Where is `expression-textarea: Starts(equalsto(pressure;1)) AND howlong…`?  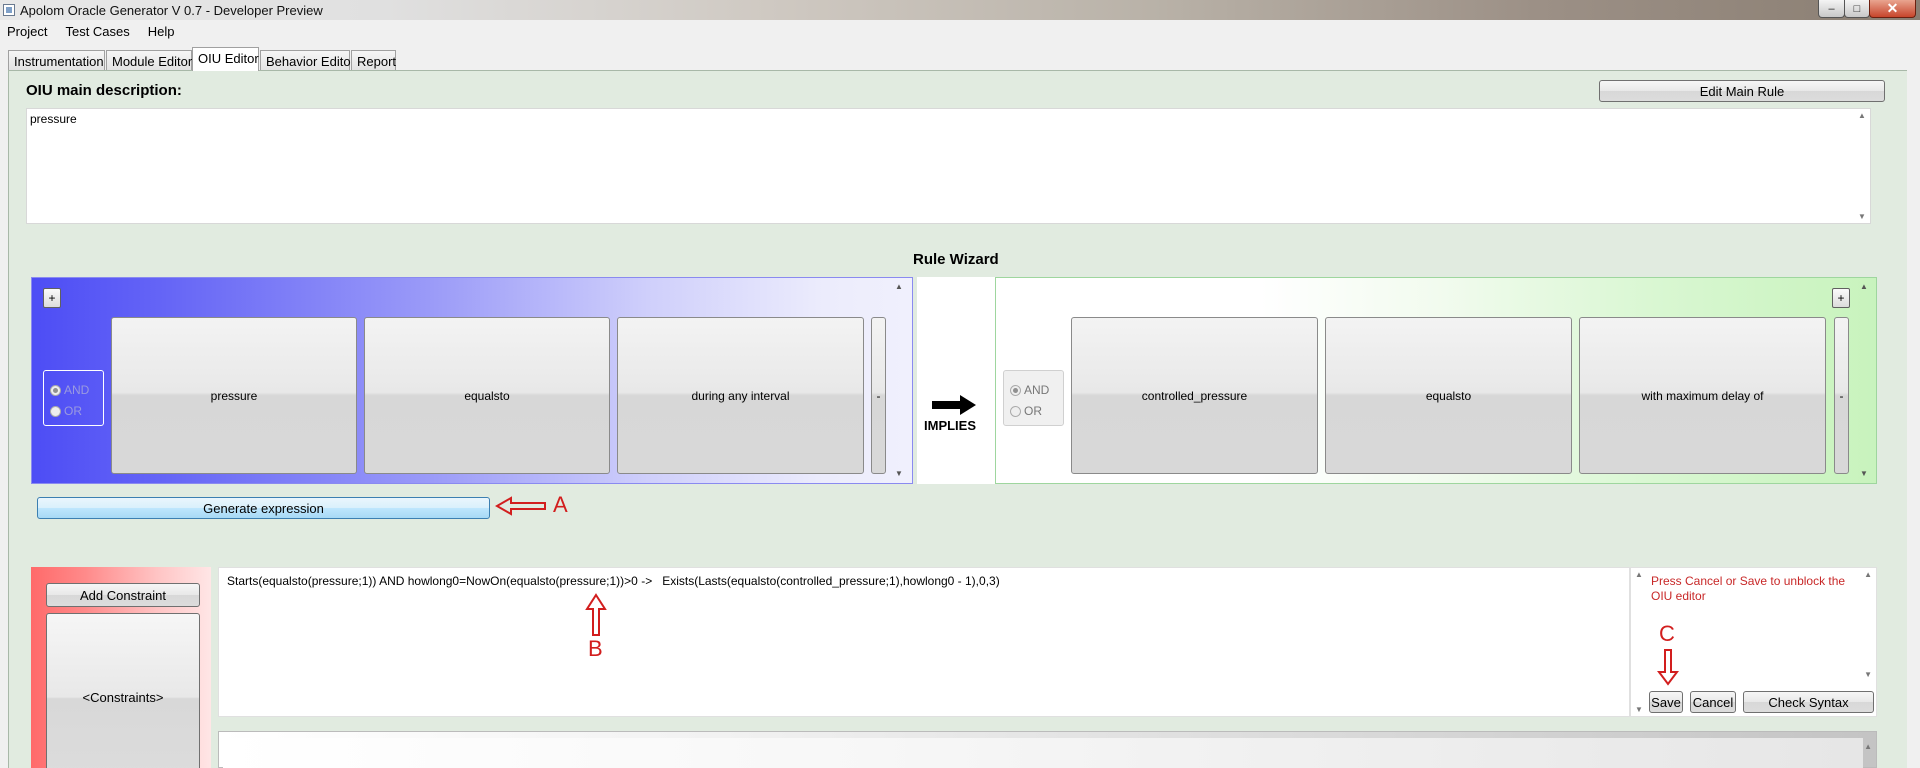 expression-textarea: Starts(equalsto(pressure;1)) AND howlong… is located at coordinates (924, 642).